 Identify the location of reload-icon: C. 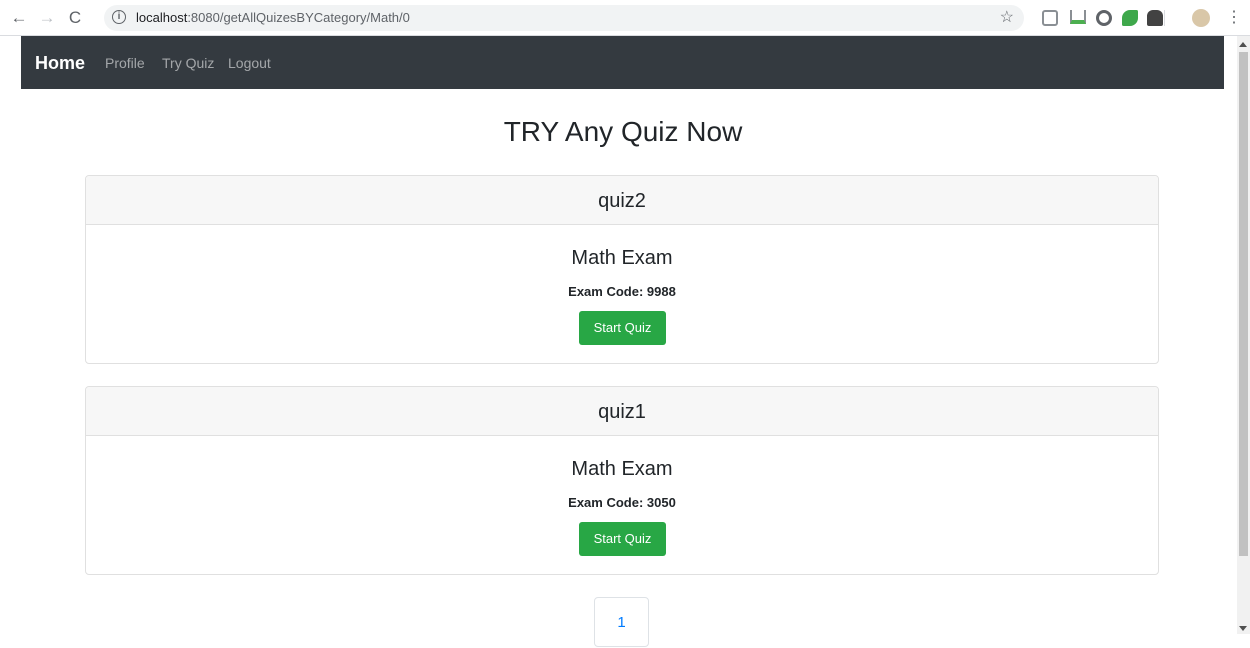
(75, 18).